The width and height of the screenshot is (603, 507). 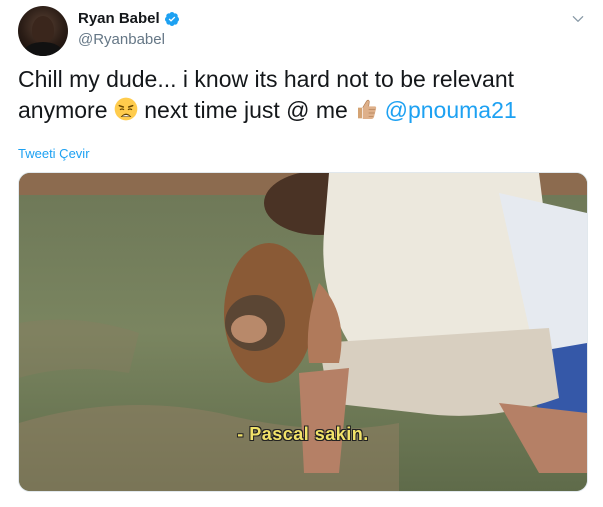 I want to click on weary-face-emoji-icon, so click(x=126, y=109).